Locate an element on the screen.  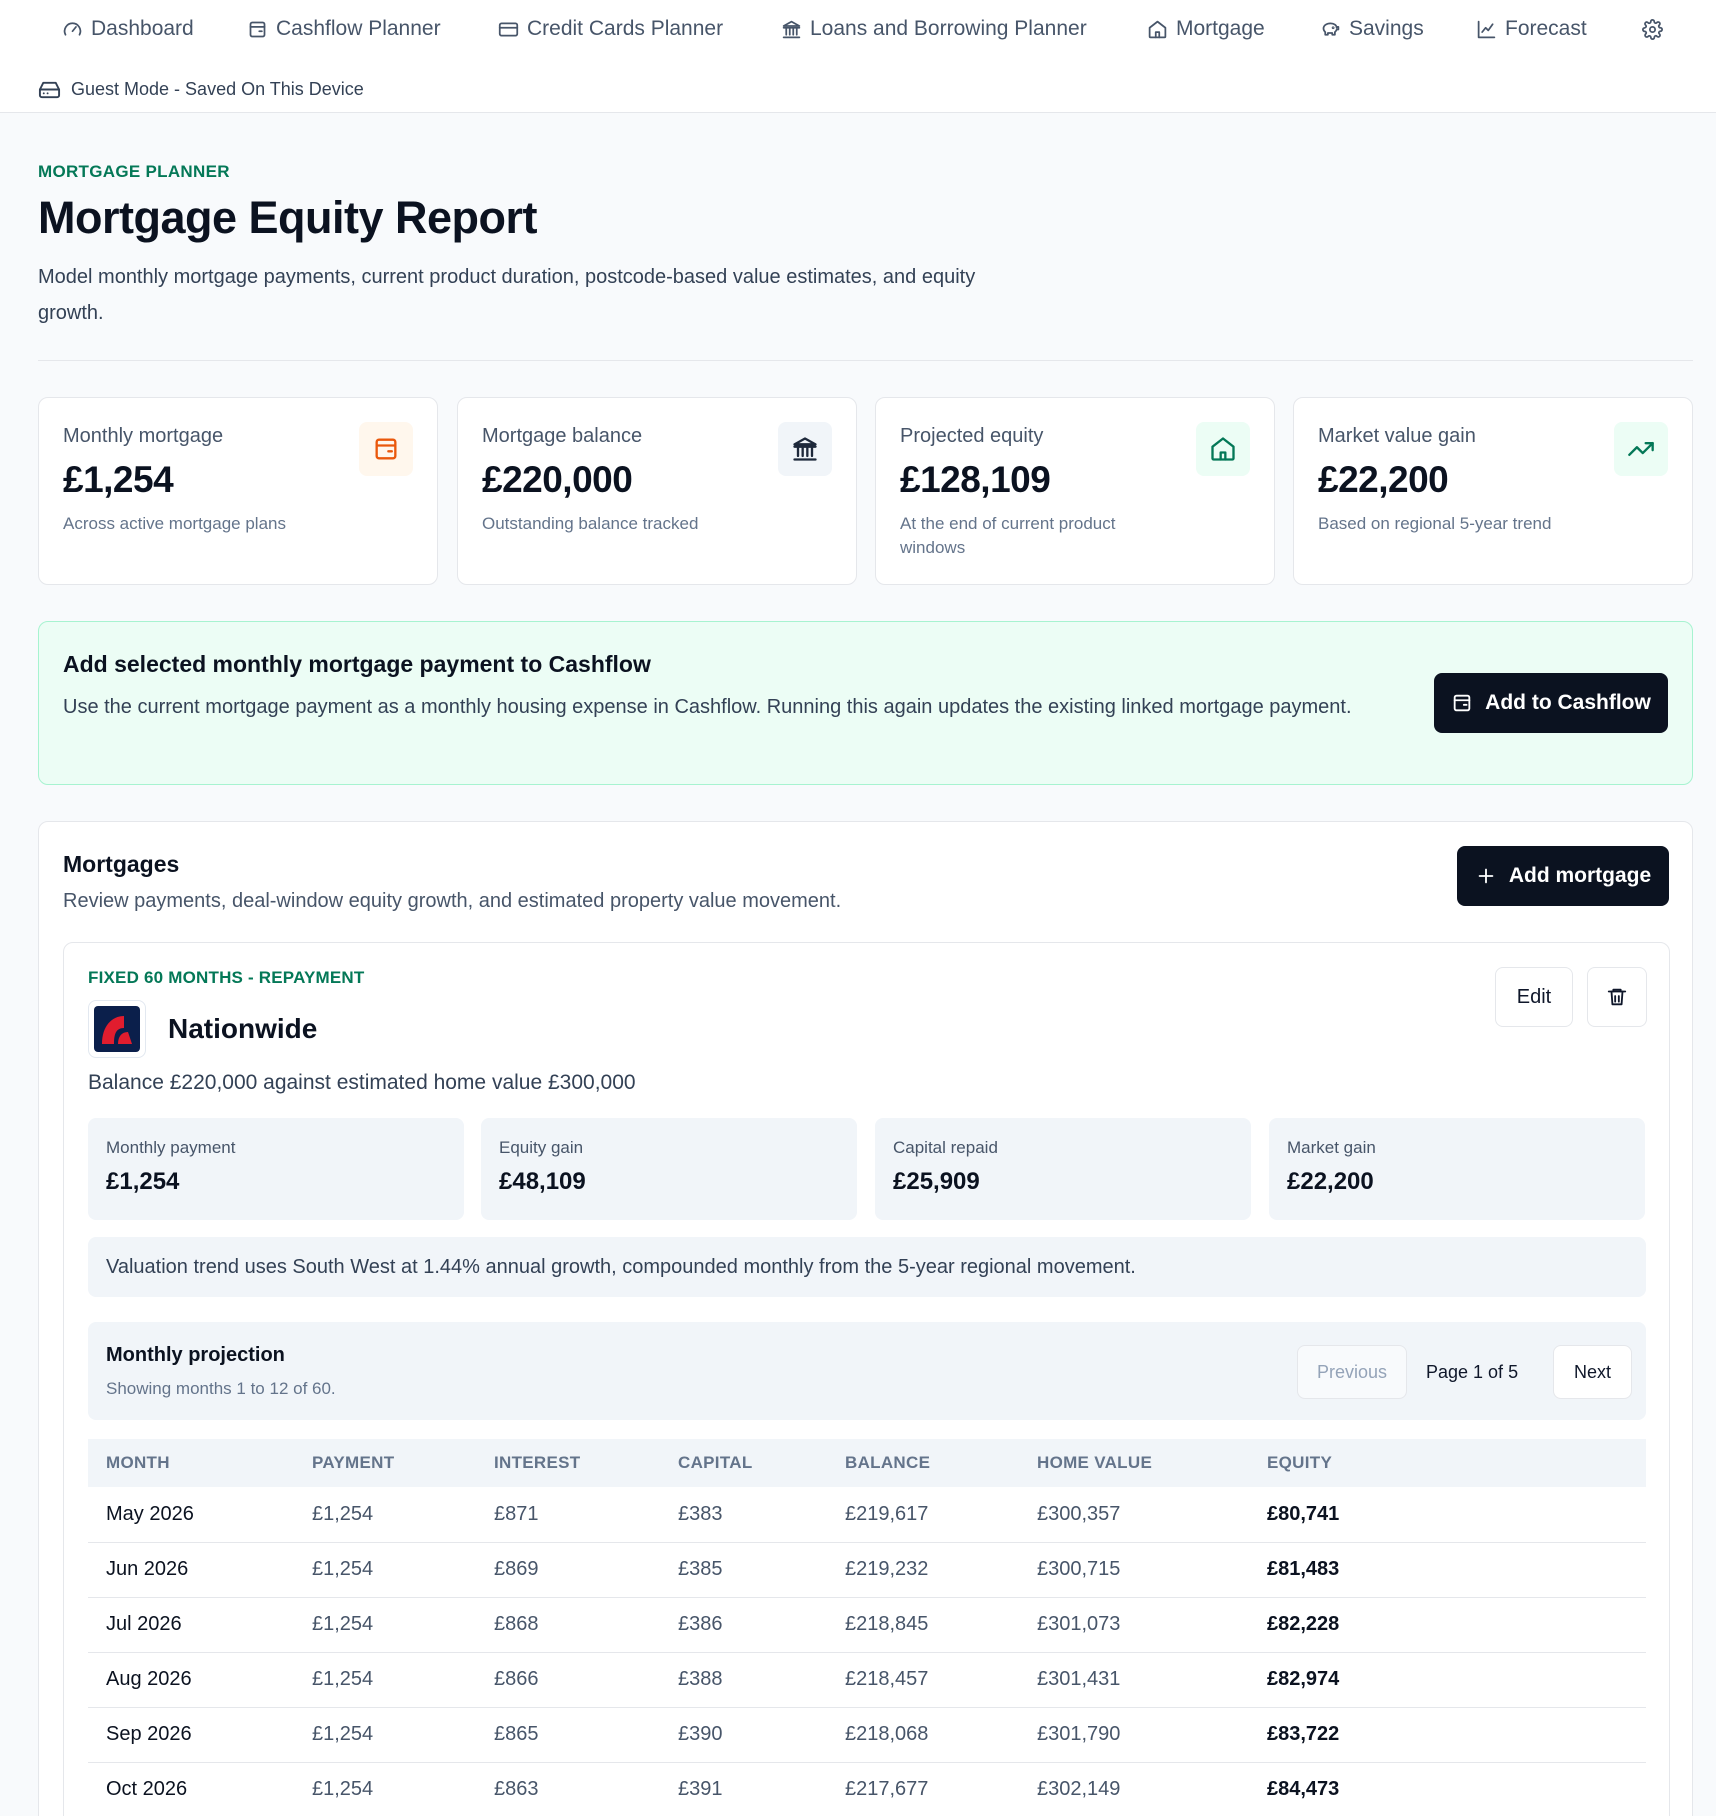
nav-item-label: Mortgage is located at coordinates (1220, 28).